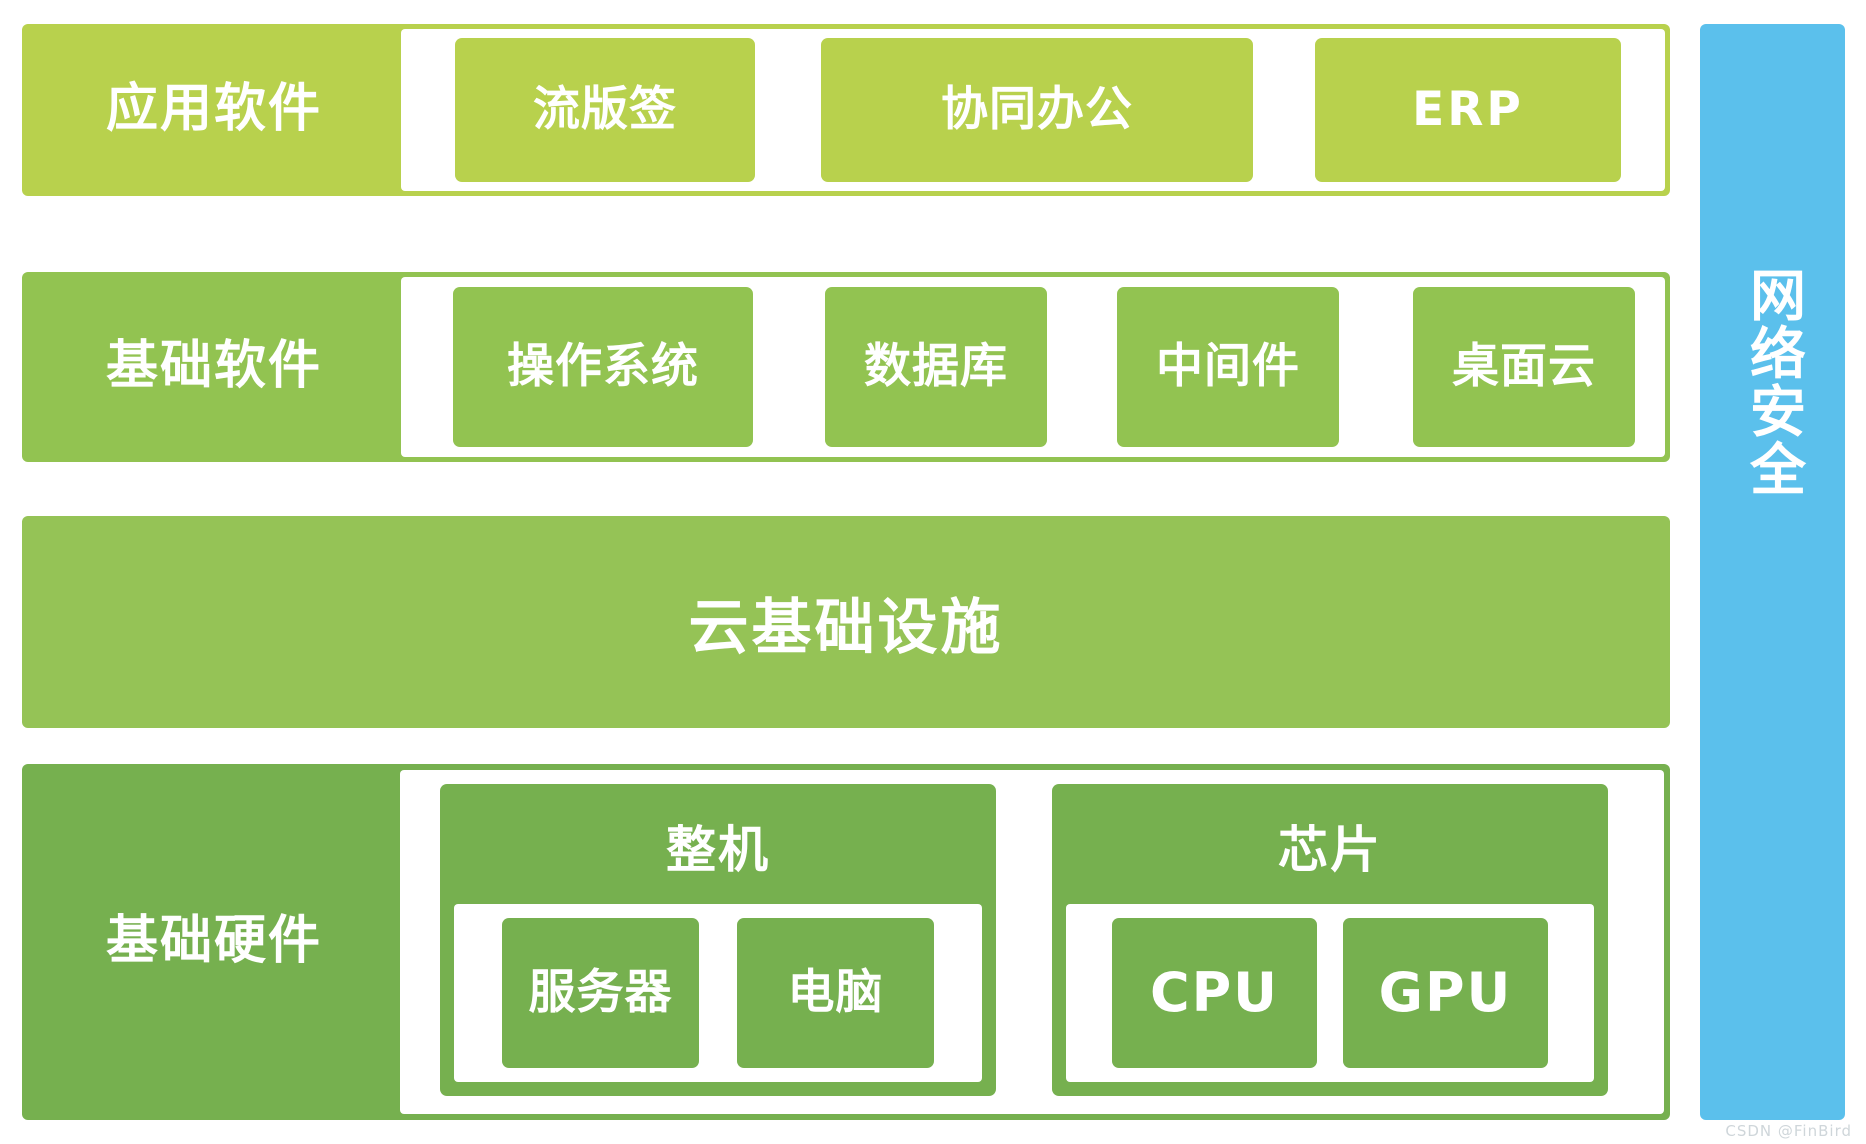  Describe the element at coordinates (718, 993) in the screenshot. I see `group-items-whole-machine: 服务器 电脑` at that location.